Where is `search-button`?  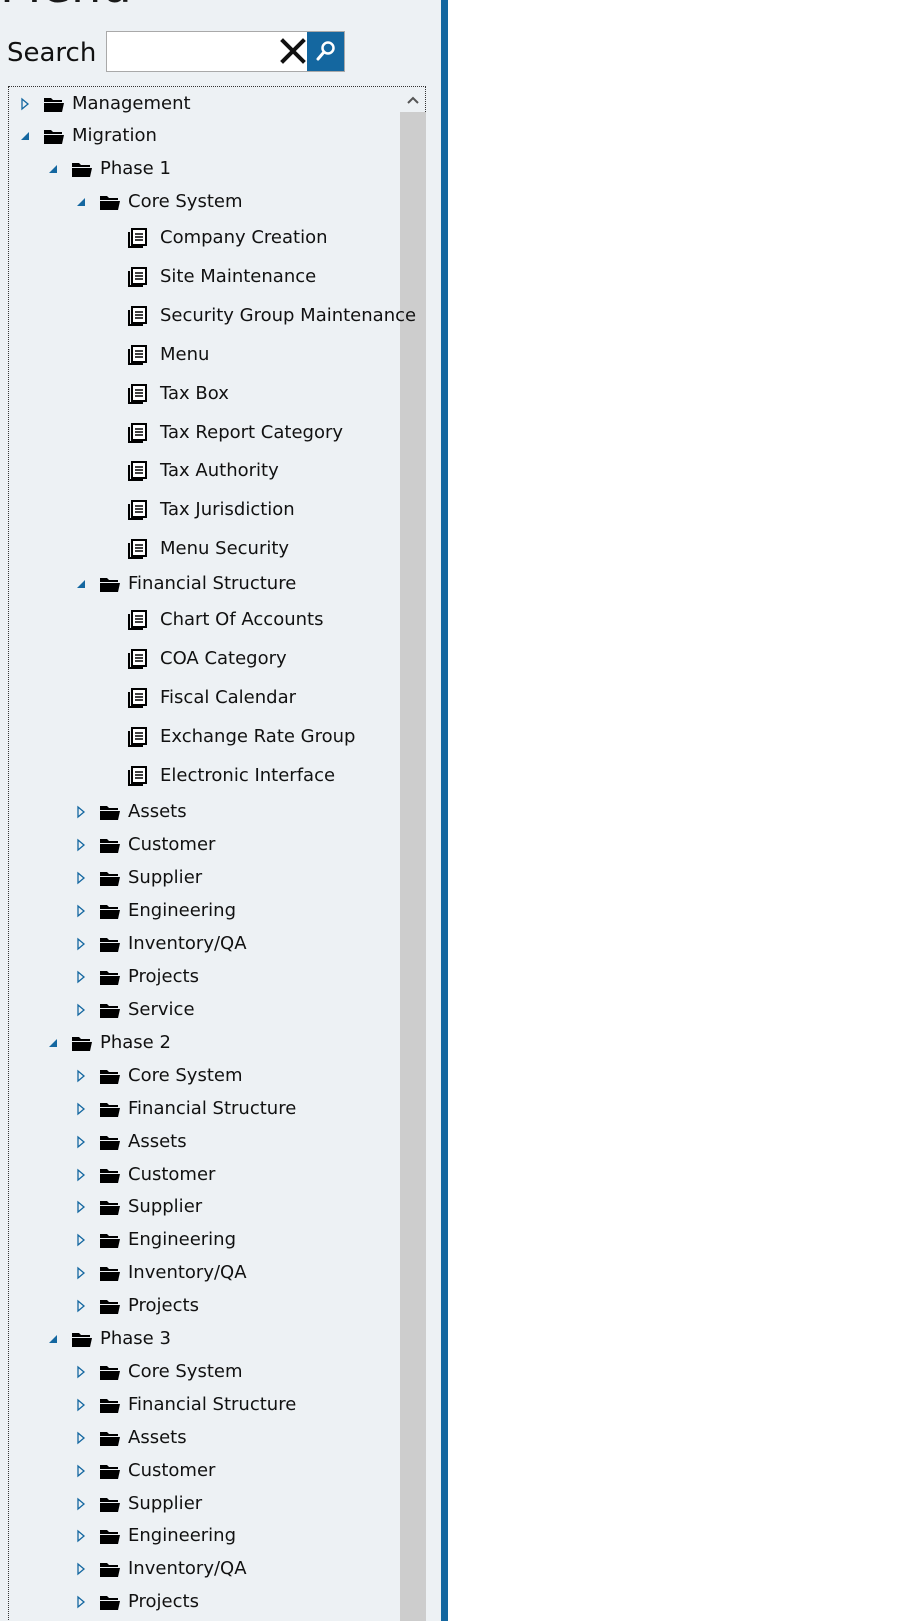
search-button is located at coordinates (325, 51).